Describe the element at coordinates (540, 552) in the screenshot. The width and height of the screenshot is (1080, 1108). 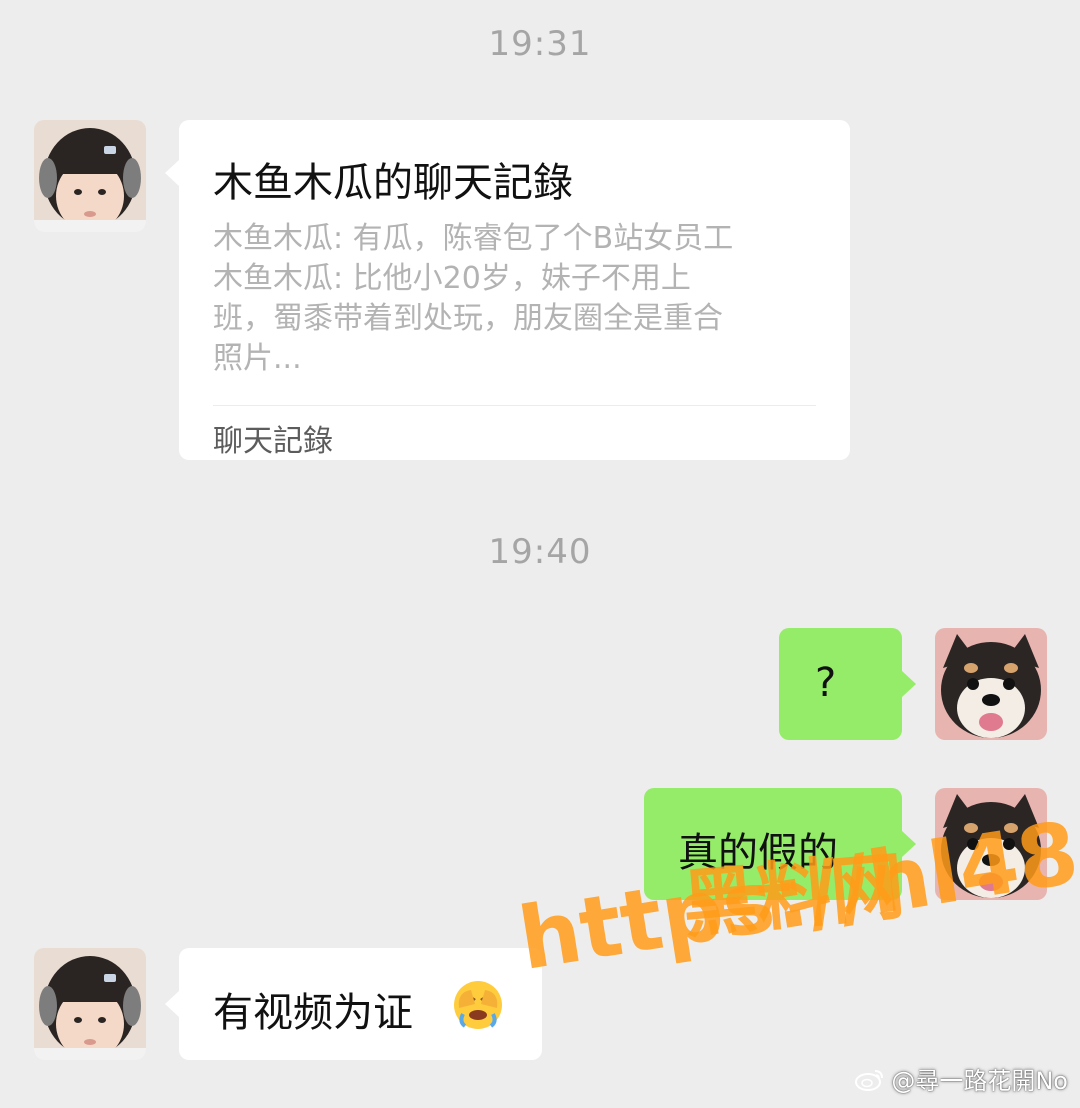
I see `timestamp-2: 19:40` at that location.